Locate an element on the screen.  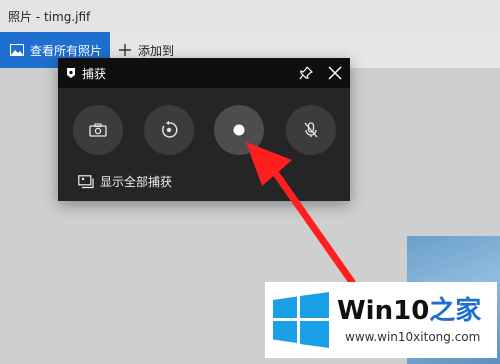
watermark-brand: Win10之家 is located at coordinates (409, 308).